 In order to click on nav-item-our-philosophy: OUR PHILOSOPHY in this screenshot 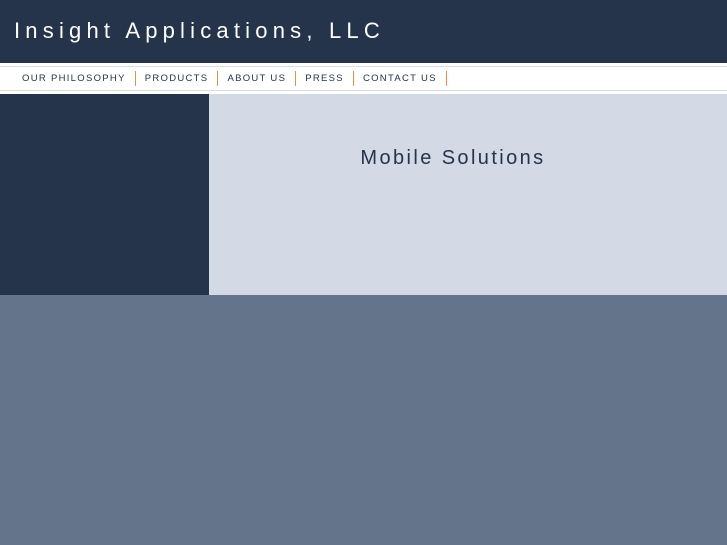, I will do `click(74, 78)`.